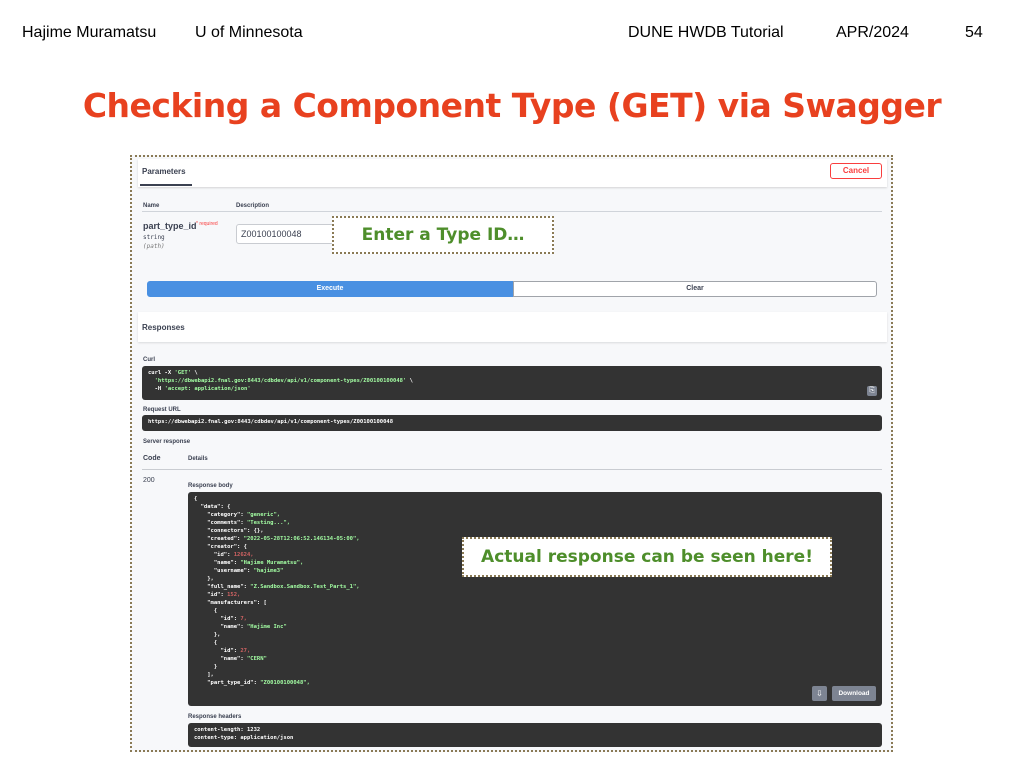 The image size is (1024, 768). Describe the element at coordinates (151, 206) in the screenshot. I see `column-header-name: Name` at that location.